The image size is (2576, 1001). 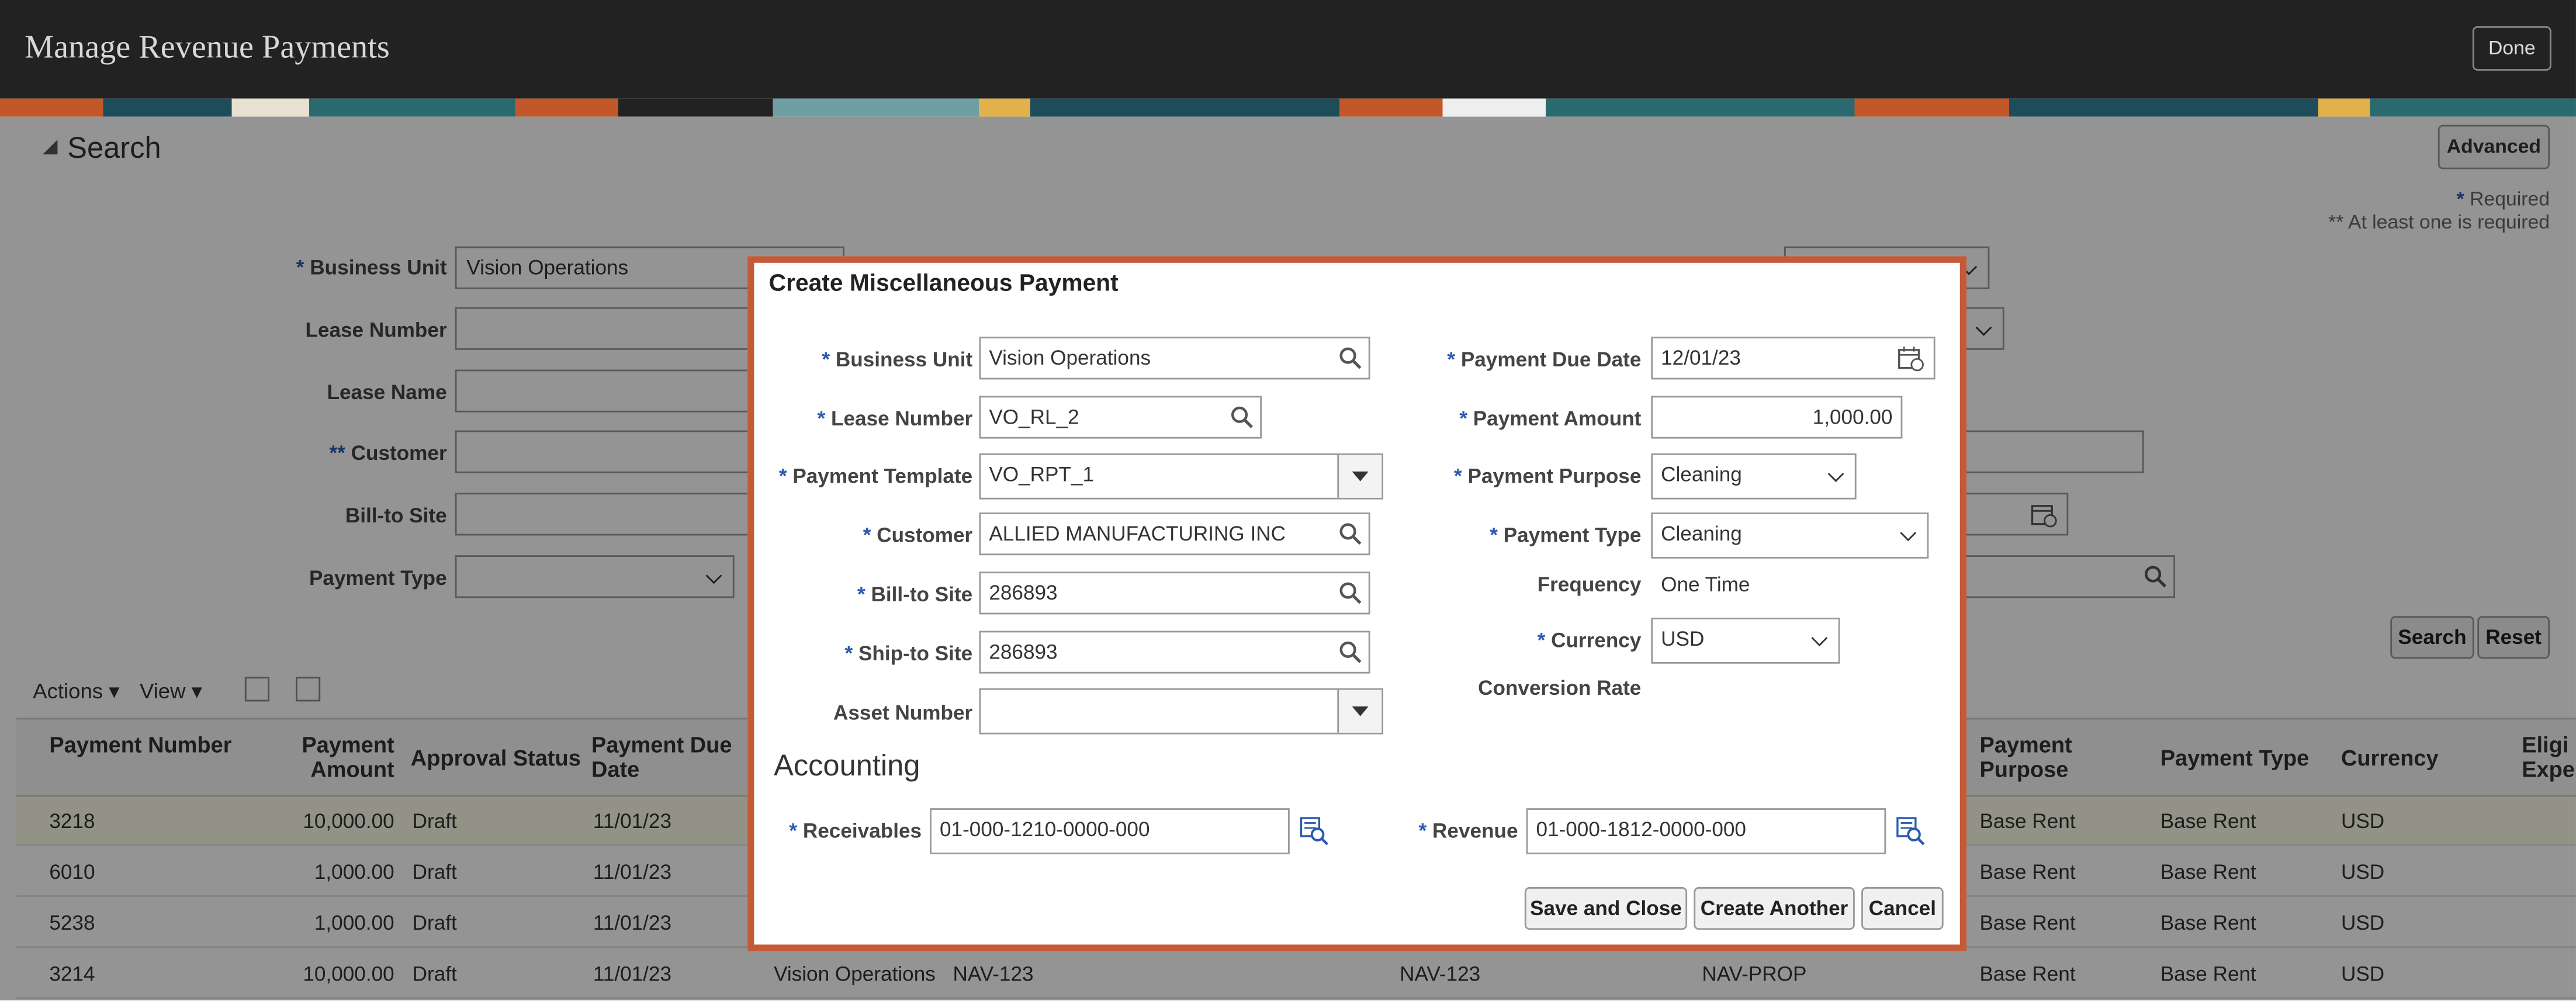 What do you see at coordinates (903, 713) in the screenshot?
I see `d-asset-number-label: Asset Number` at bounding box center [903, 713].